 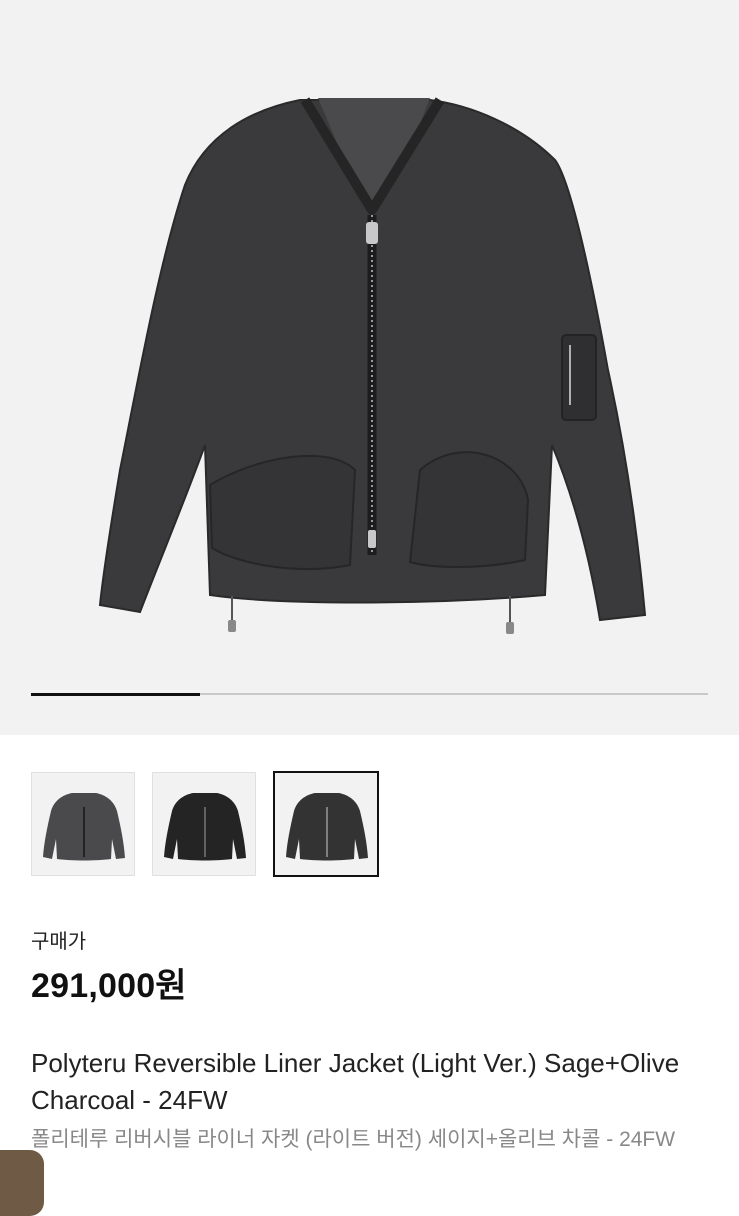 I want to click on gallery-progress-fill, so click(x=116, y=694).